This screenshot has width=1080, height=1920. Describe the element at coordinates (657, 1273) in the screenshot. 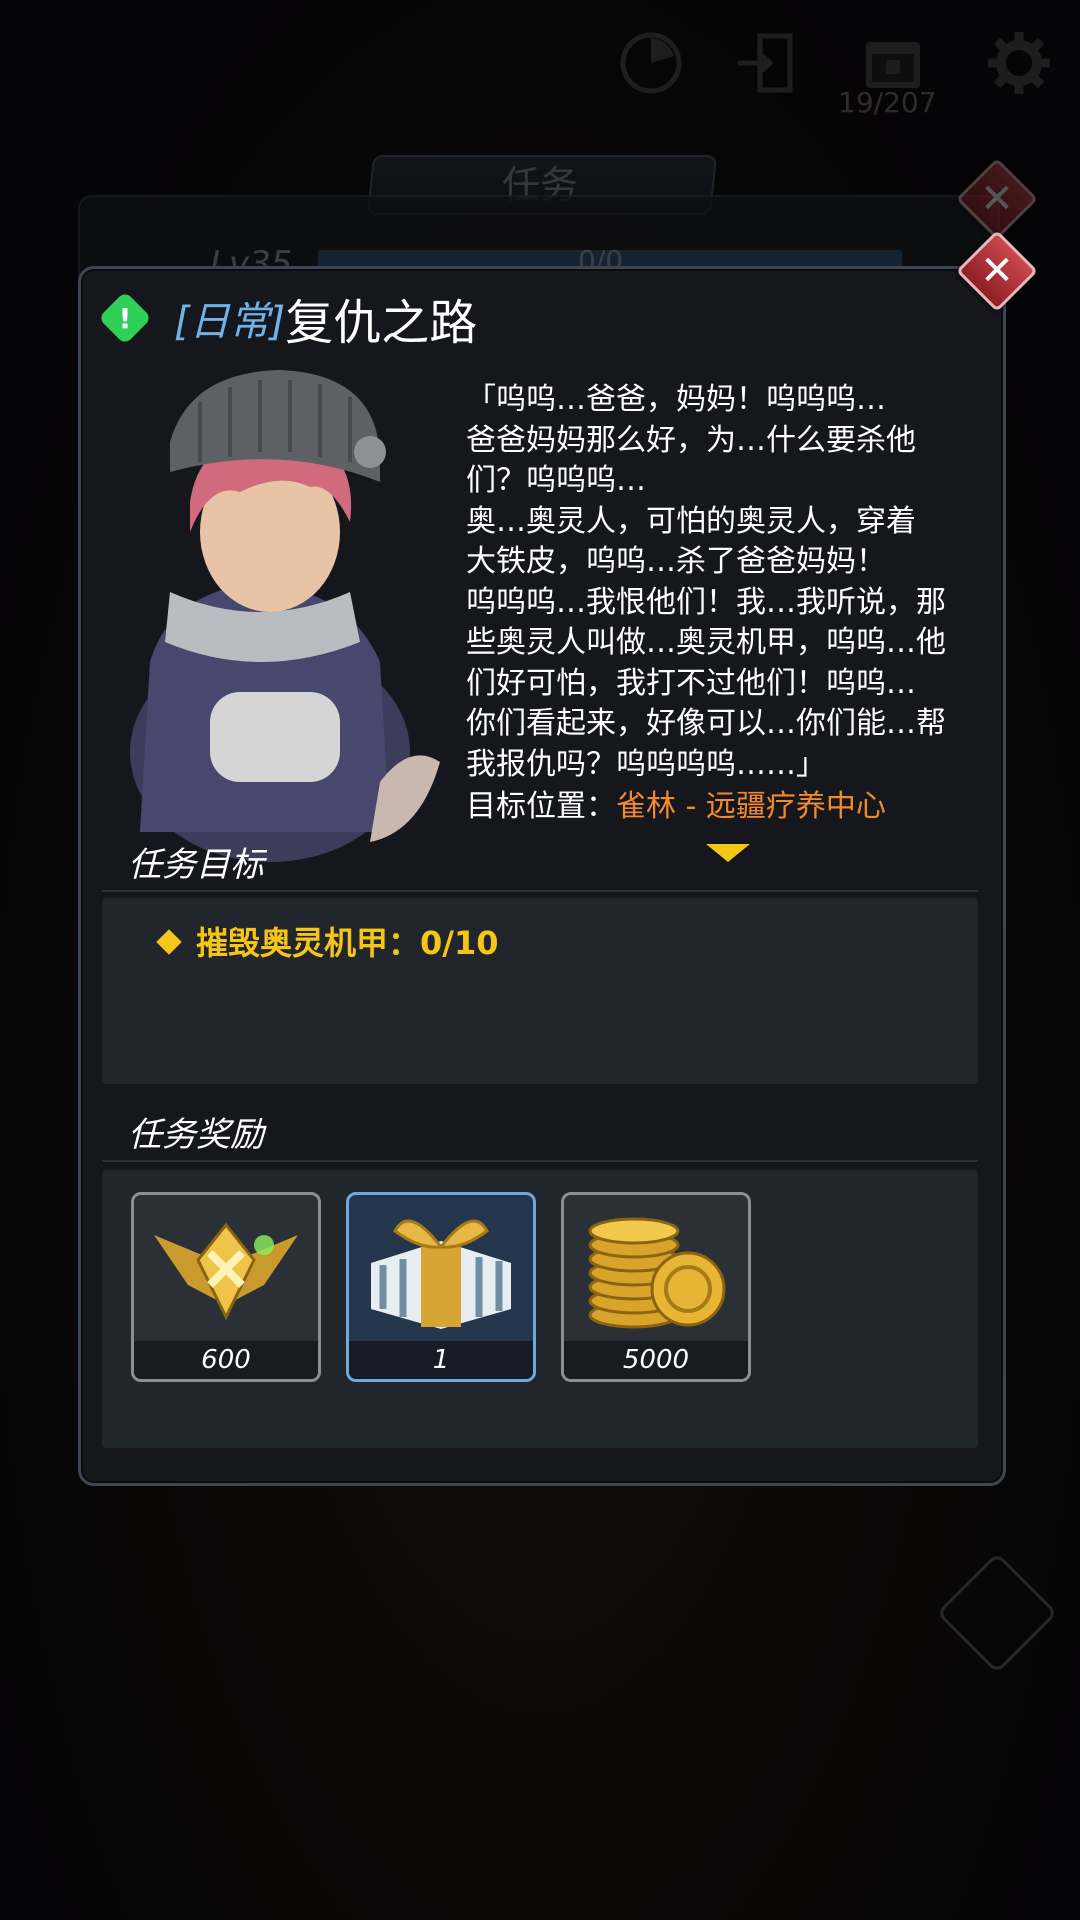

I see `gold-coins-icon` at that location.